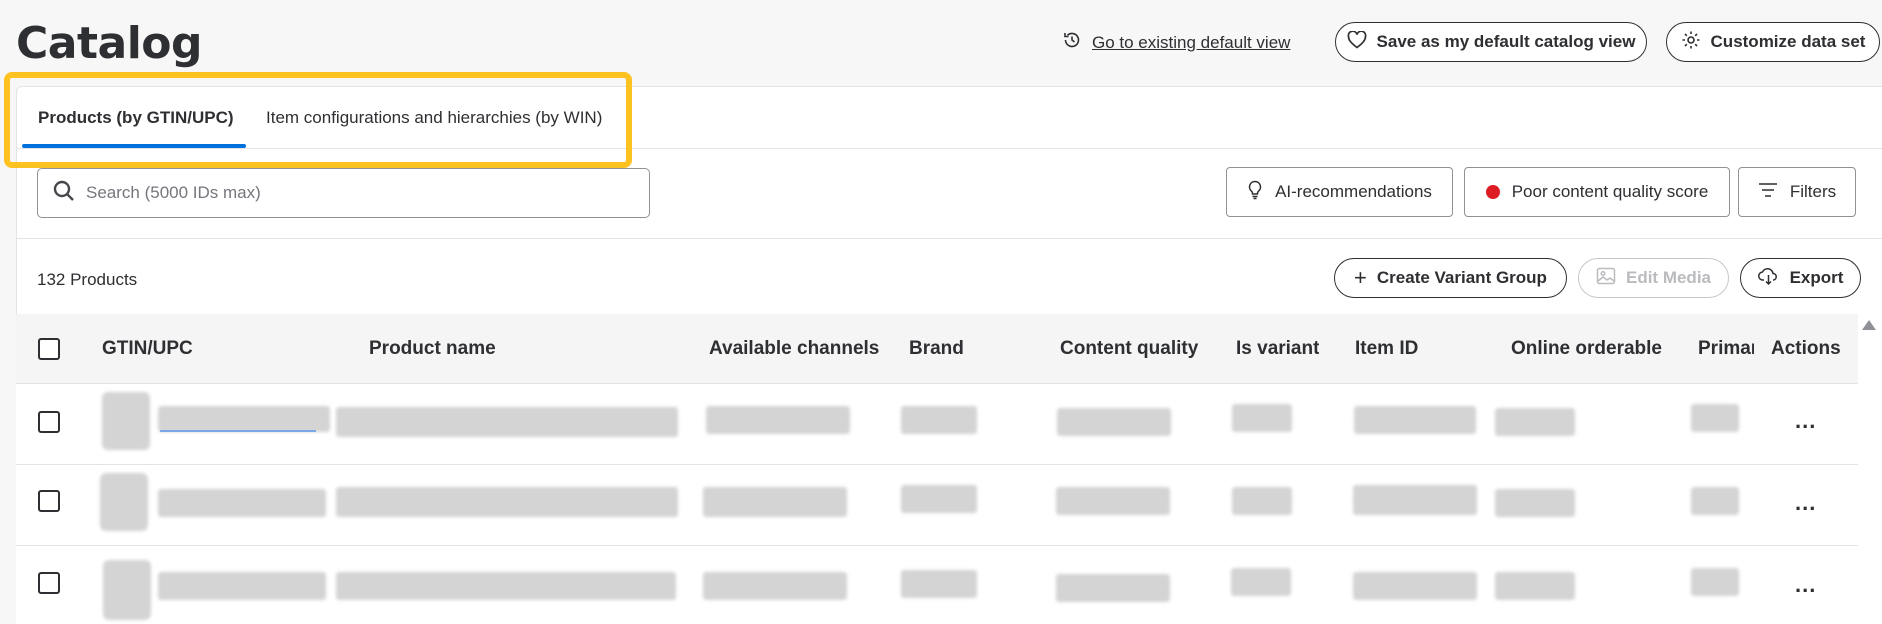 This screenshot has height=624, width=1882. I want to click on gtin-link-underline, so click(238, 431).